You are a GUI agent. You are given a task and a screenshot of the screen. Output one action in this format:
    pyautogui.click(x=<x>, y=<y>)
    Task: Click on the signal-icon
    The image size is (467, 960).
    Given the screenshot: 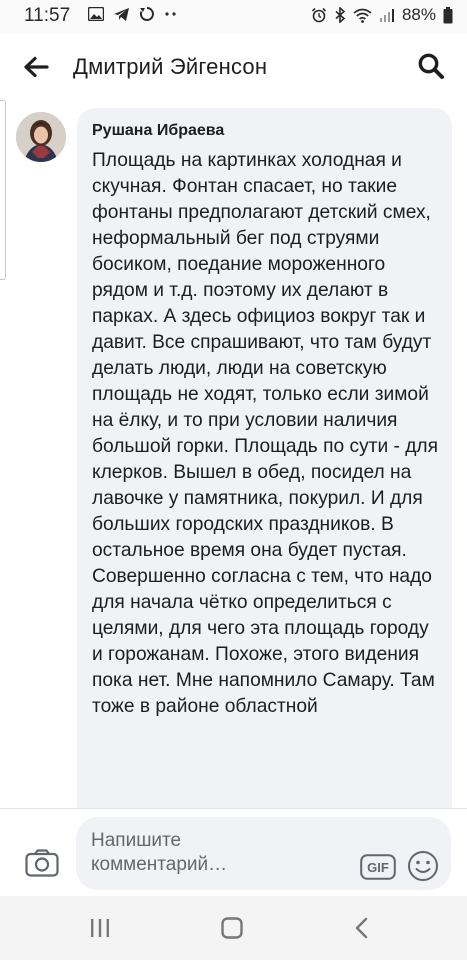 What is the action you would take?
    pyautogui.click(x=386, y=15)
    